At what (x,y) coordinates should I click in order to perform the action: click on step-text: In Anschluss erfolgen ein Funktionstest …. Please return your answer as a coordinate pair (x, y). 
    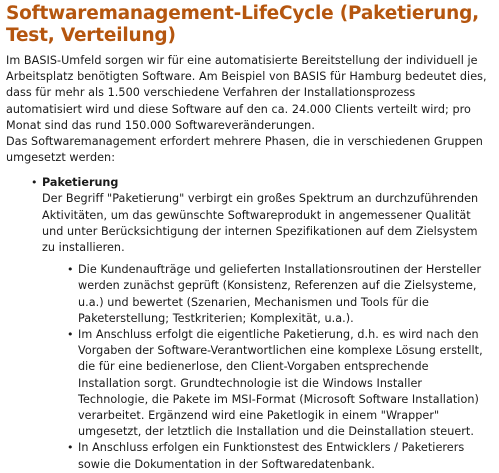
    Looking at the image, I should click on (271, 456).